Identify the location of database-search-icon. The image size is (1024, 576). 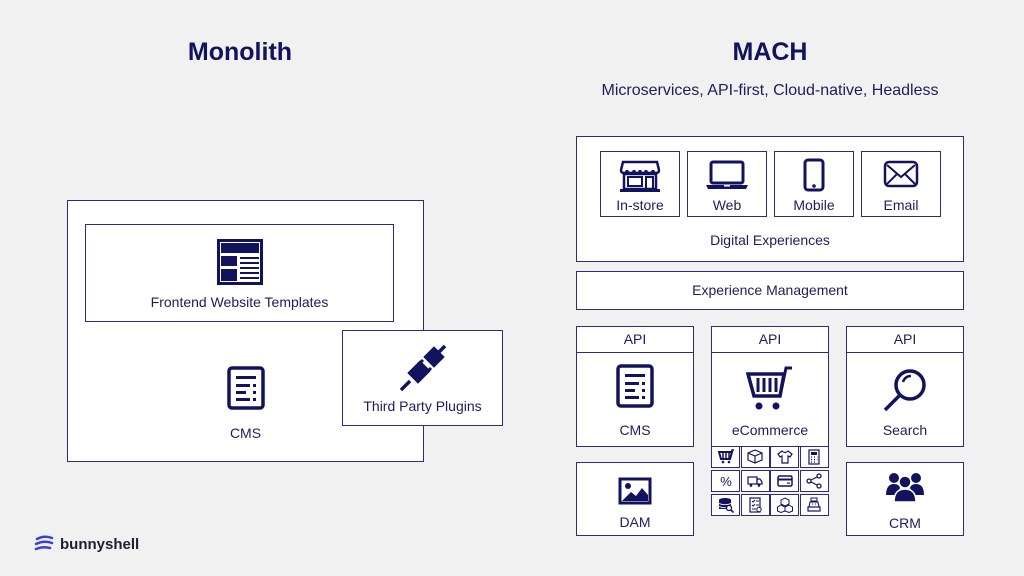
(726, 505).